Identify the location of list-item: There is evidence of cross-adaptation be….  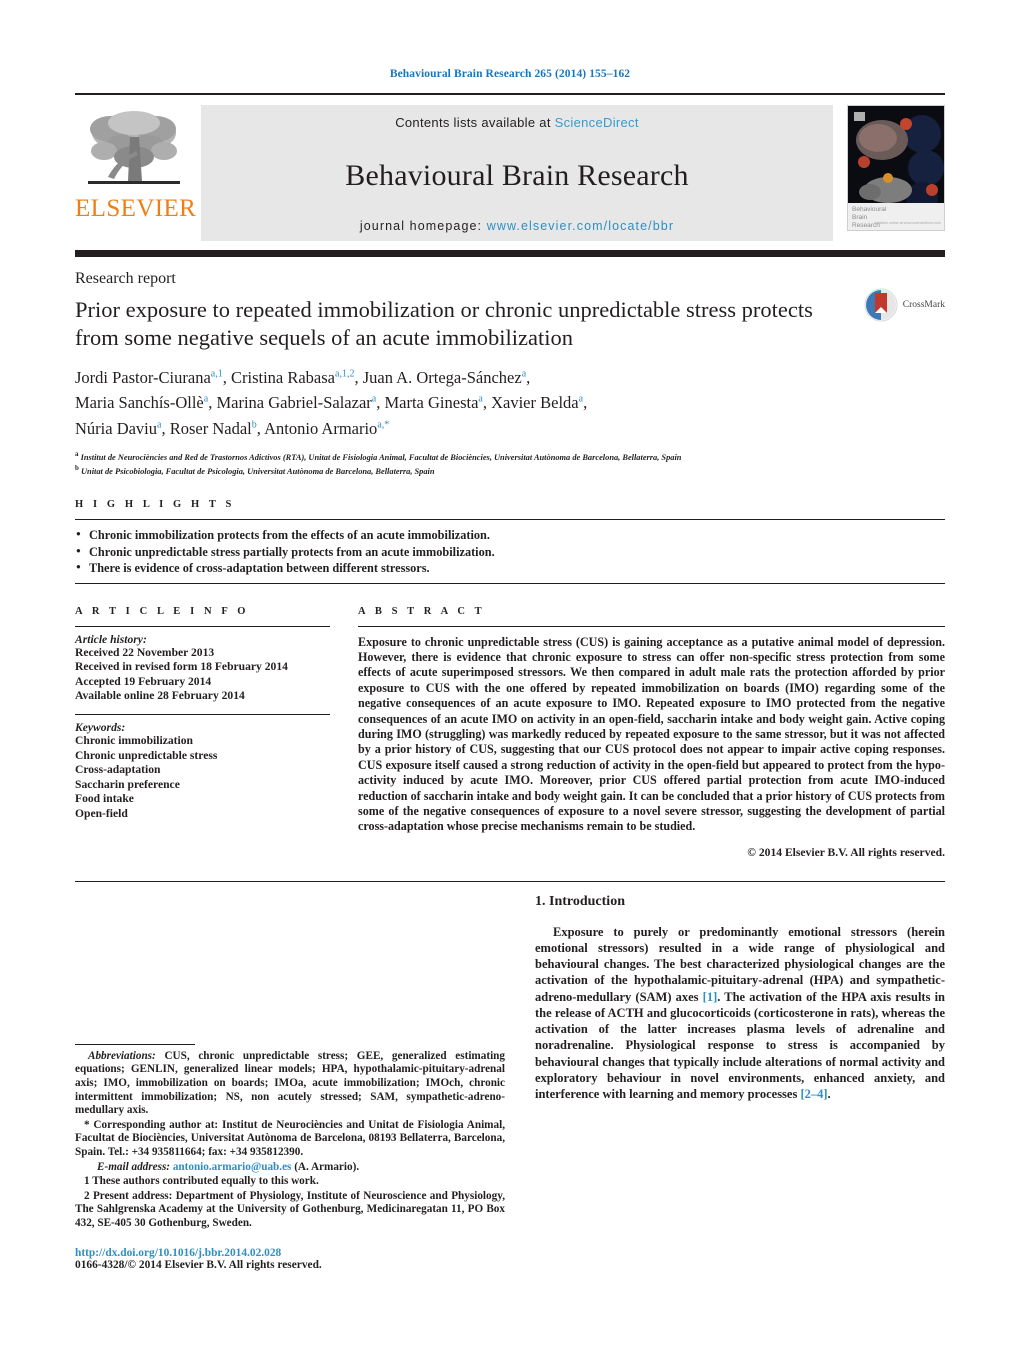
(510, 568).